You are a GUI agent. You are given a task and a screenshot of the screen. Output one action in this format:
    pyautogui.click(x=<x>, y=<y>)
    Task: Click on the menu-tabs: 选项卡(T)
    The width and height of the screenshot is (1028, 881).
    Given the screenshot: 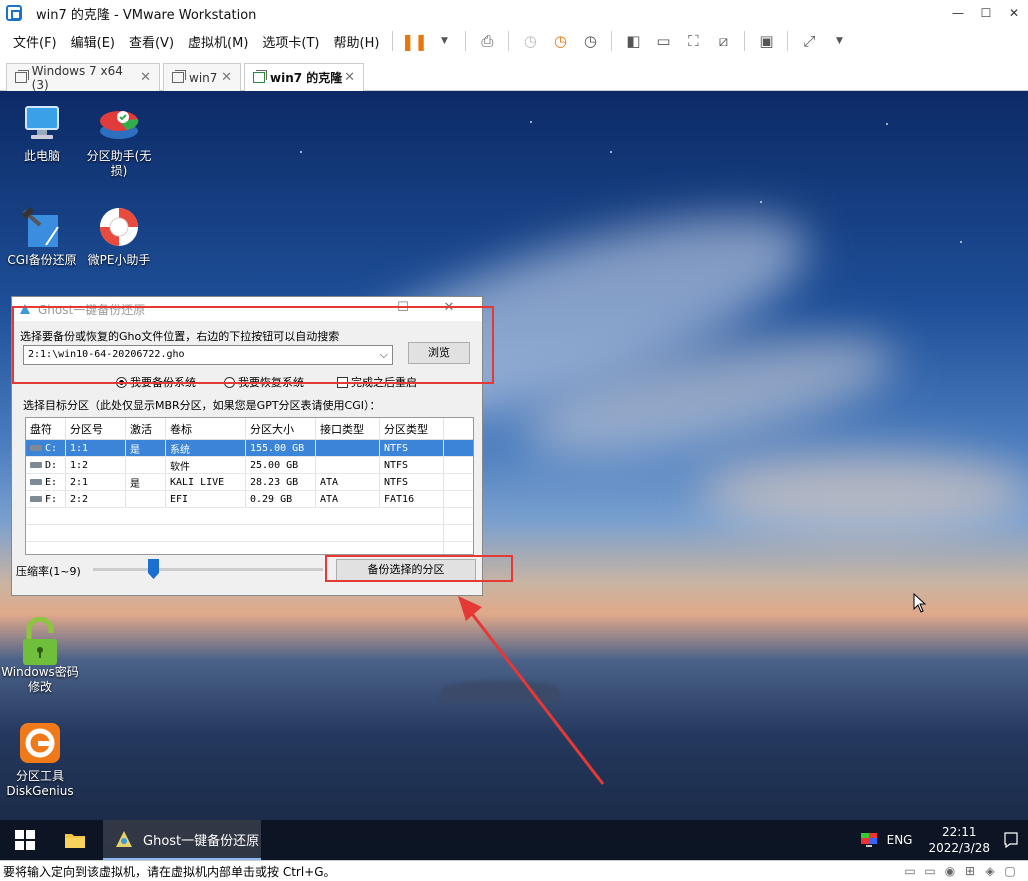 What is the action you would take?
    pyautogui.click(x=290, y=41)
    